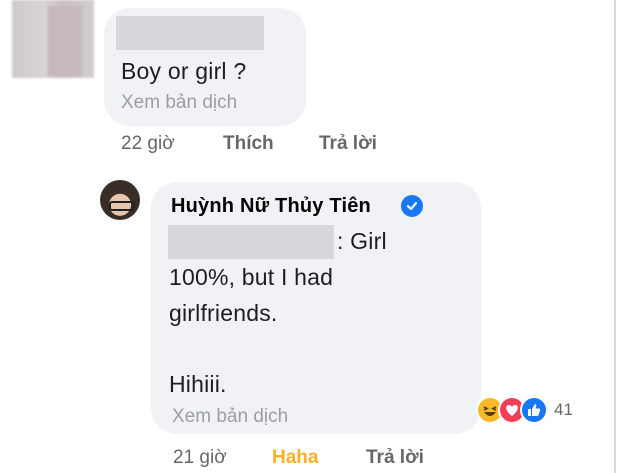 This screenshot has height=473, width=620. What do you see at coordinates (412, 206) in the screenshot?
I see `verified-badge-icon` at bounding box center [412, 206].